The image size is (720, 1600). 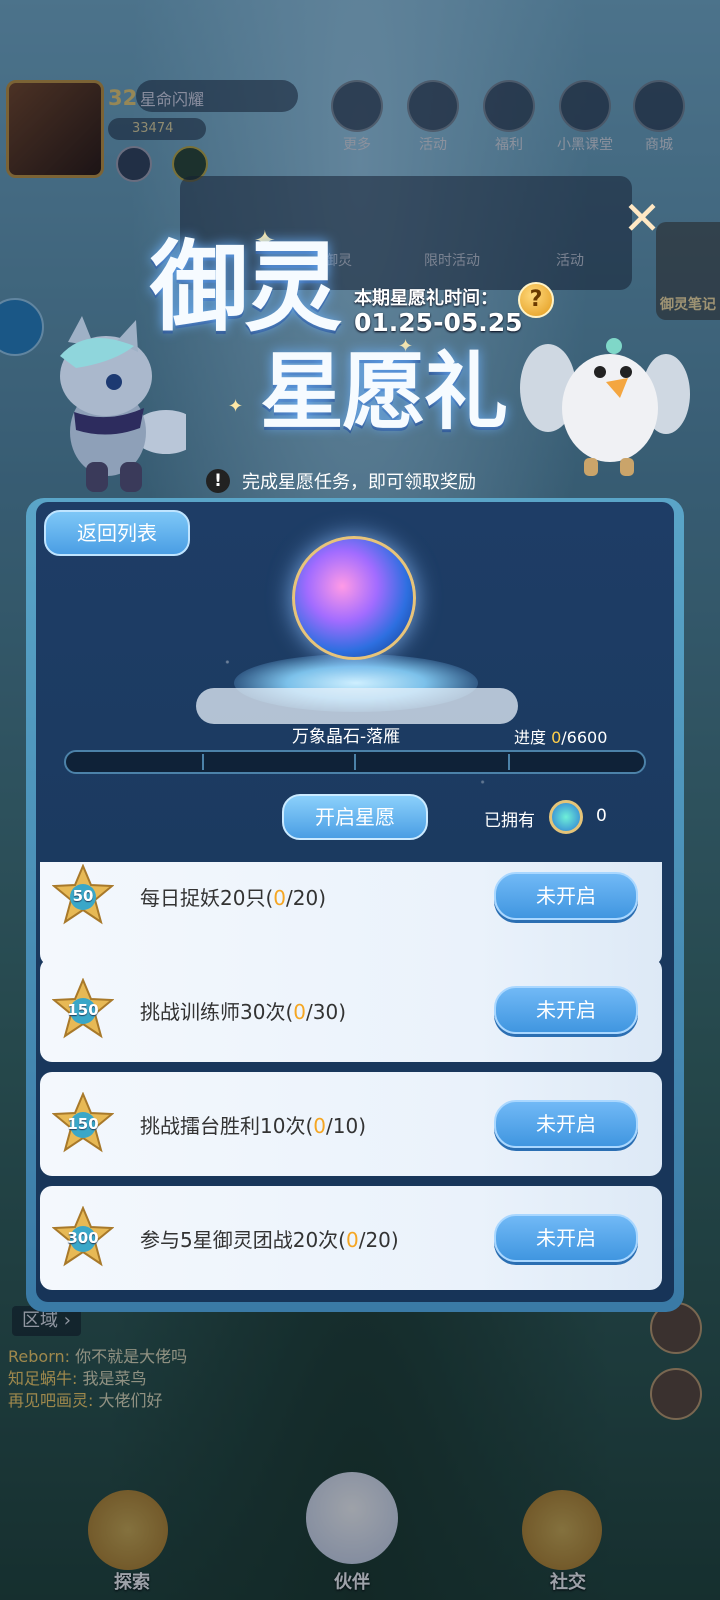 I want to click on event-title: 御灵, so click(x=246, y=287).